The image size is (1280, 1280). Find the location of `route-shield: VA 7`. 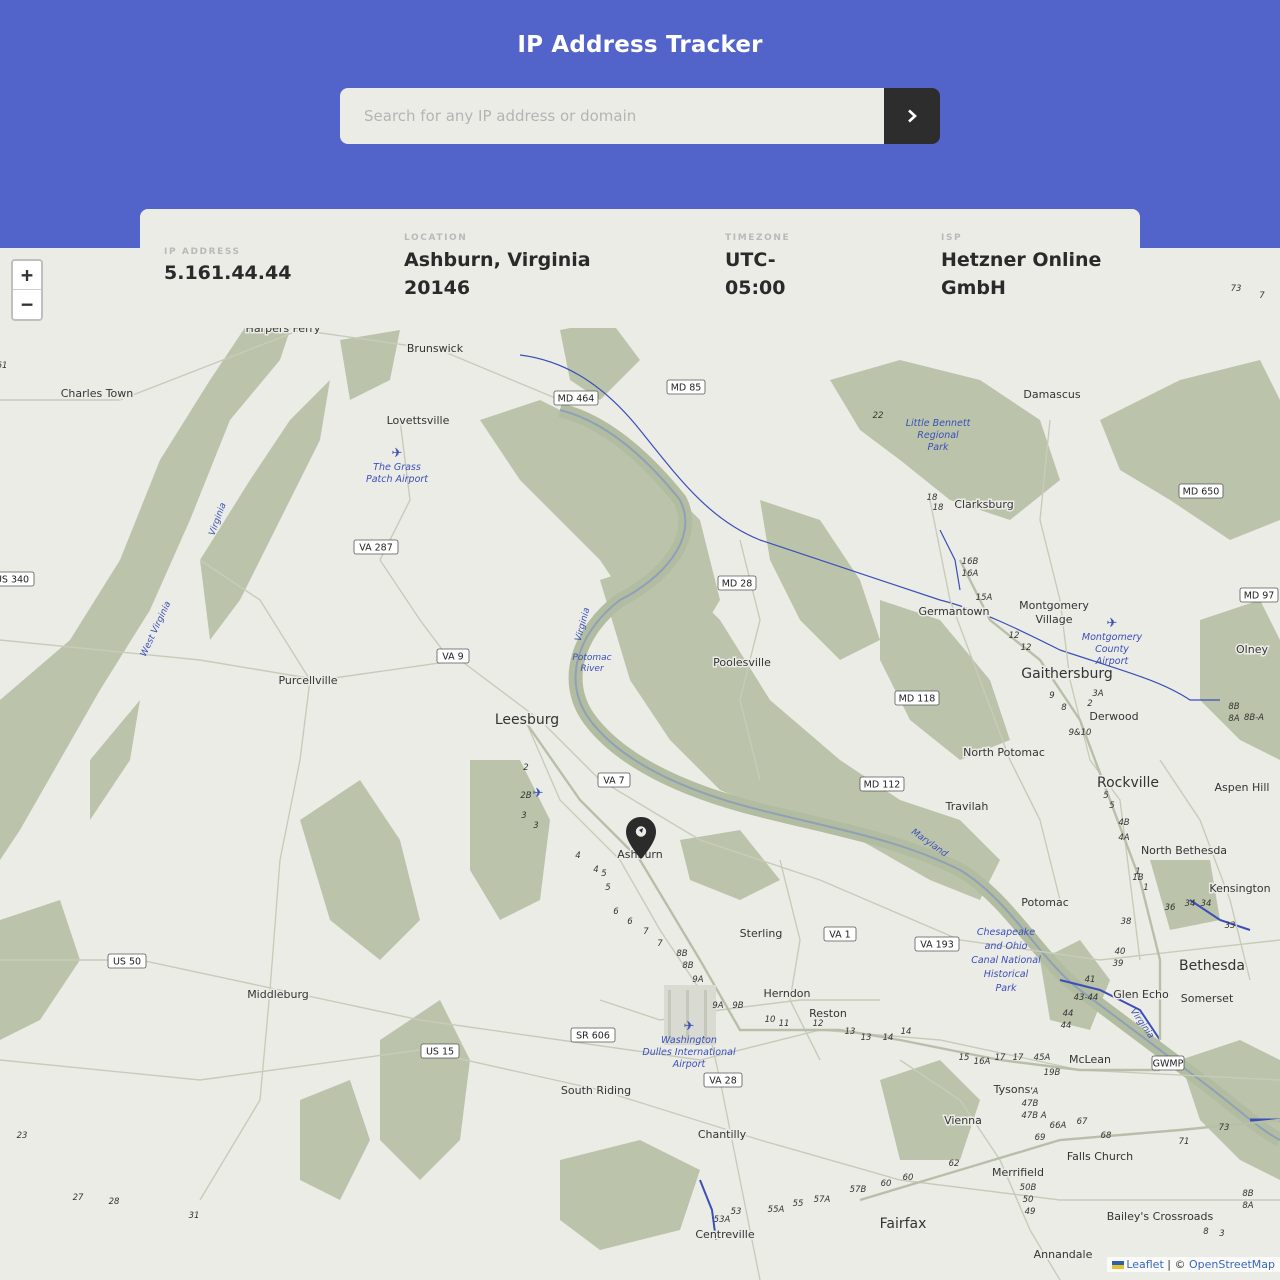

route-shield: VA 7 is located at coordinates (614, 780).